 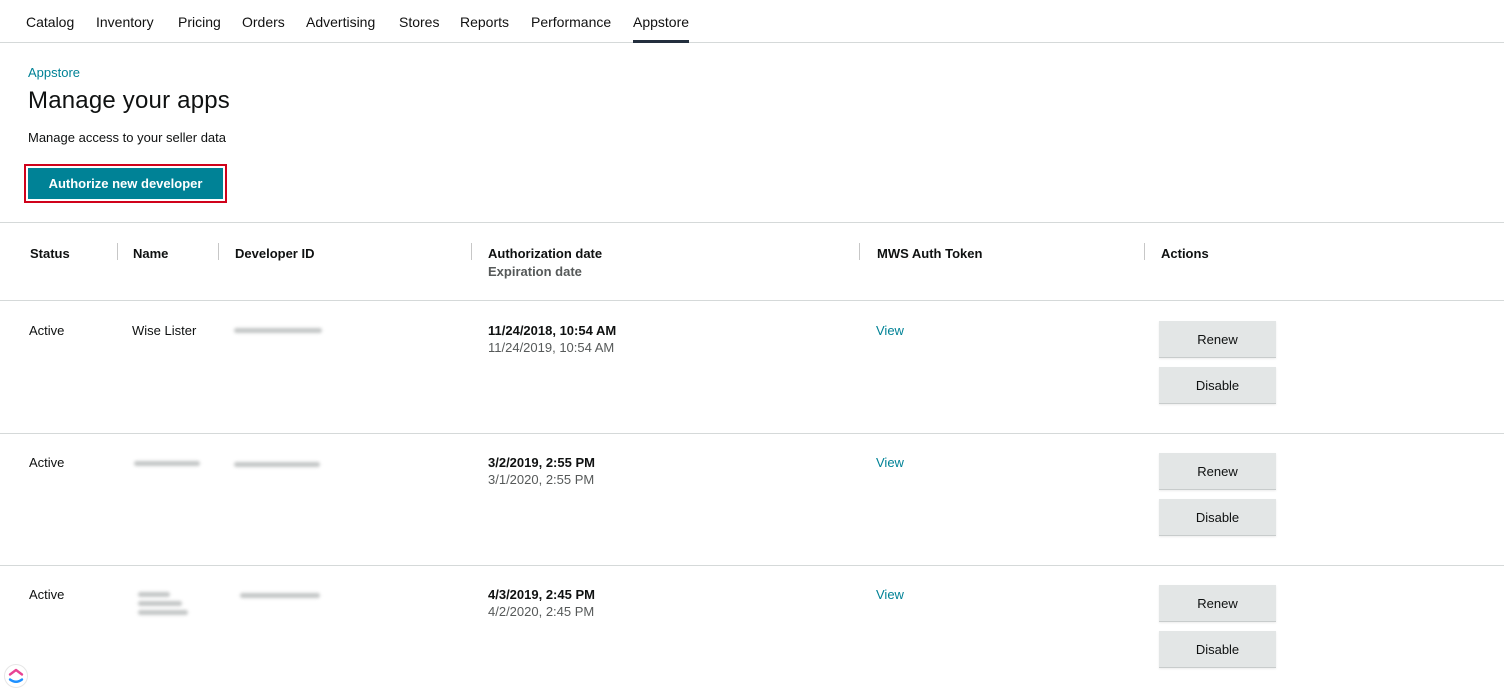 What do you see at coordinates (419, 22) in the screenshot?
I see `nav-item-stores: Stores` at bounding box center [419, 22].